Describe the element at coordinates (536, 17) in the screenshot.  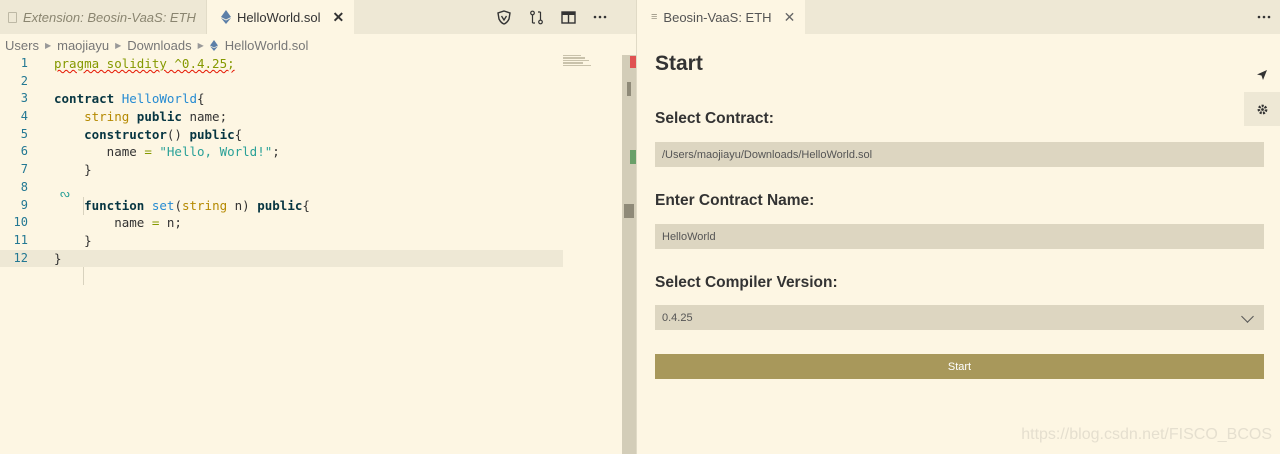
I see `compare-changes-icon` at that location.